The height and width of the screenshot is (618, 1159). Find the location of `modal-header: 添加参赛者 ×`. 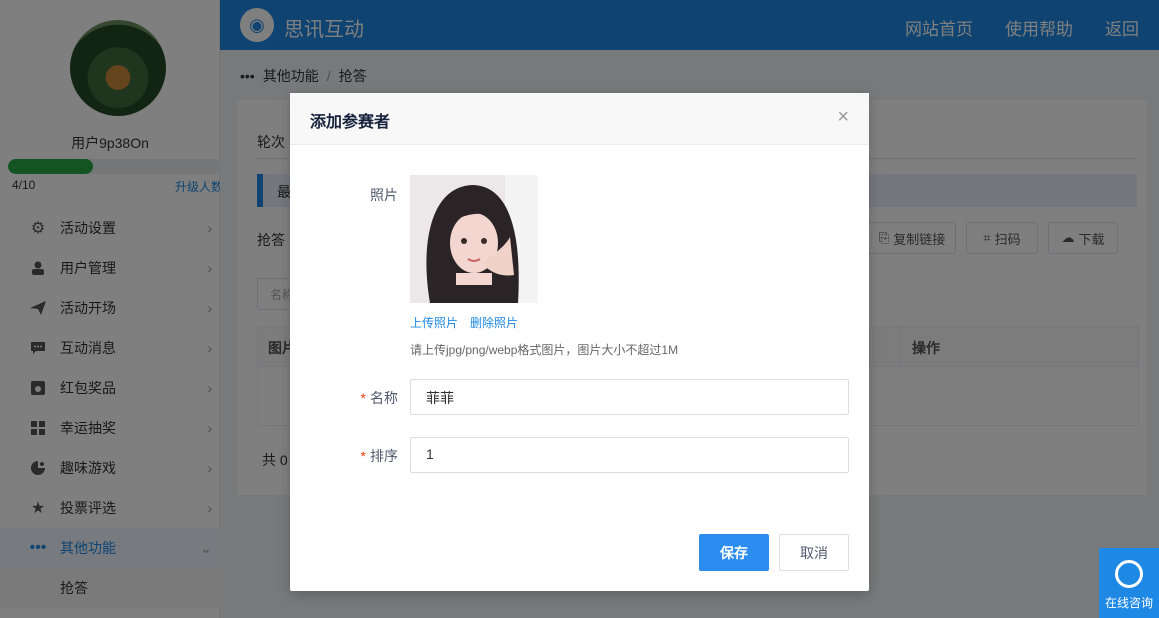

modal-header: 添加参赛者 × is located at coordinates (579, 119).